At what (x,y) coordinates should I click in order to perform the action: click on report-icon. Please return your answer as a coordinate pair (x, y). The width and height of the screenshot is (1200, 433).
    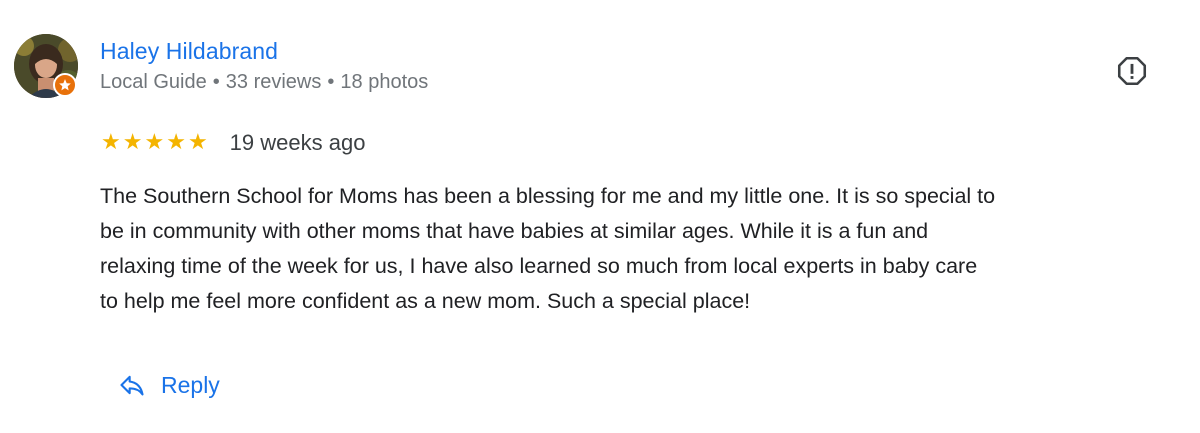
    Looking at the image, I should click on (1132, 71).